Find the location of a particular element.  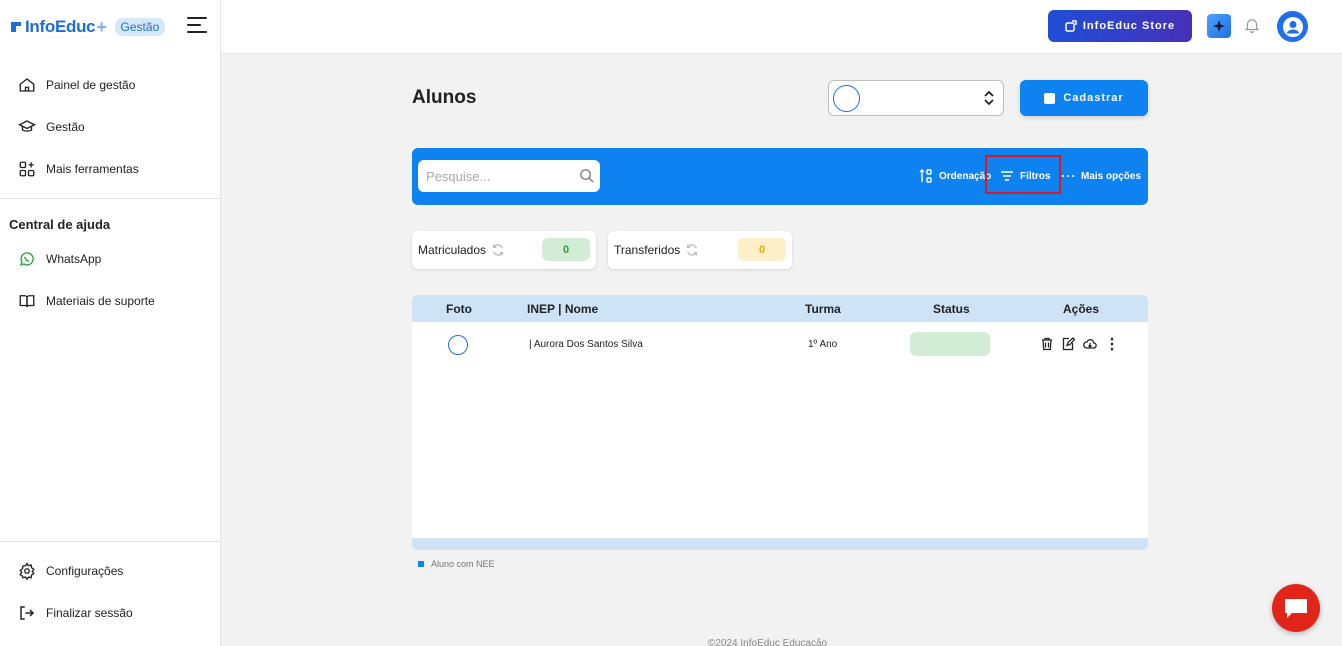

plus-icon: + is located at coordinates (101, 26).